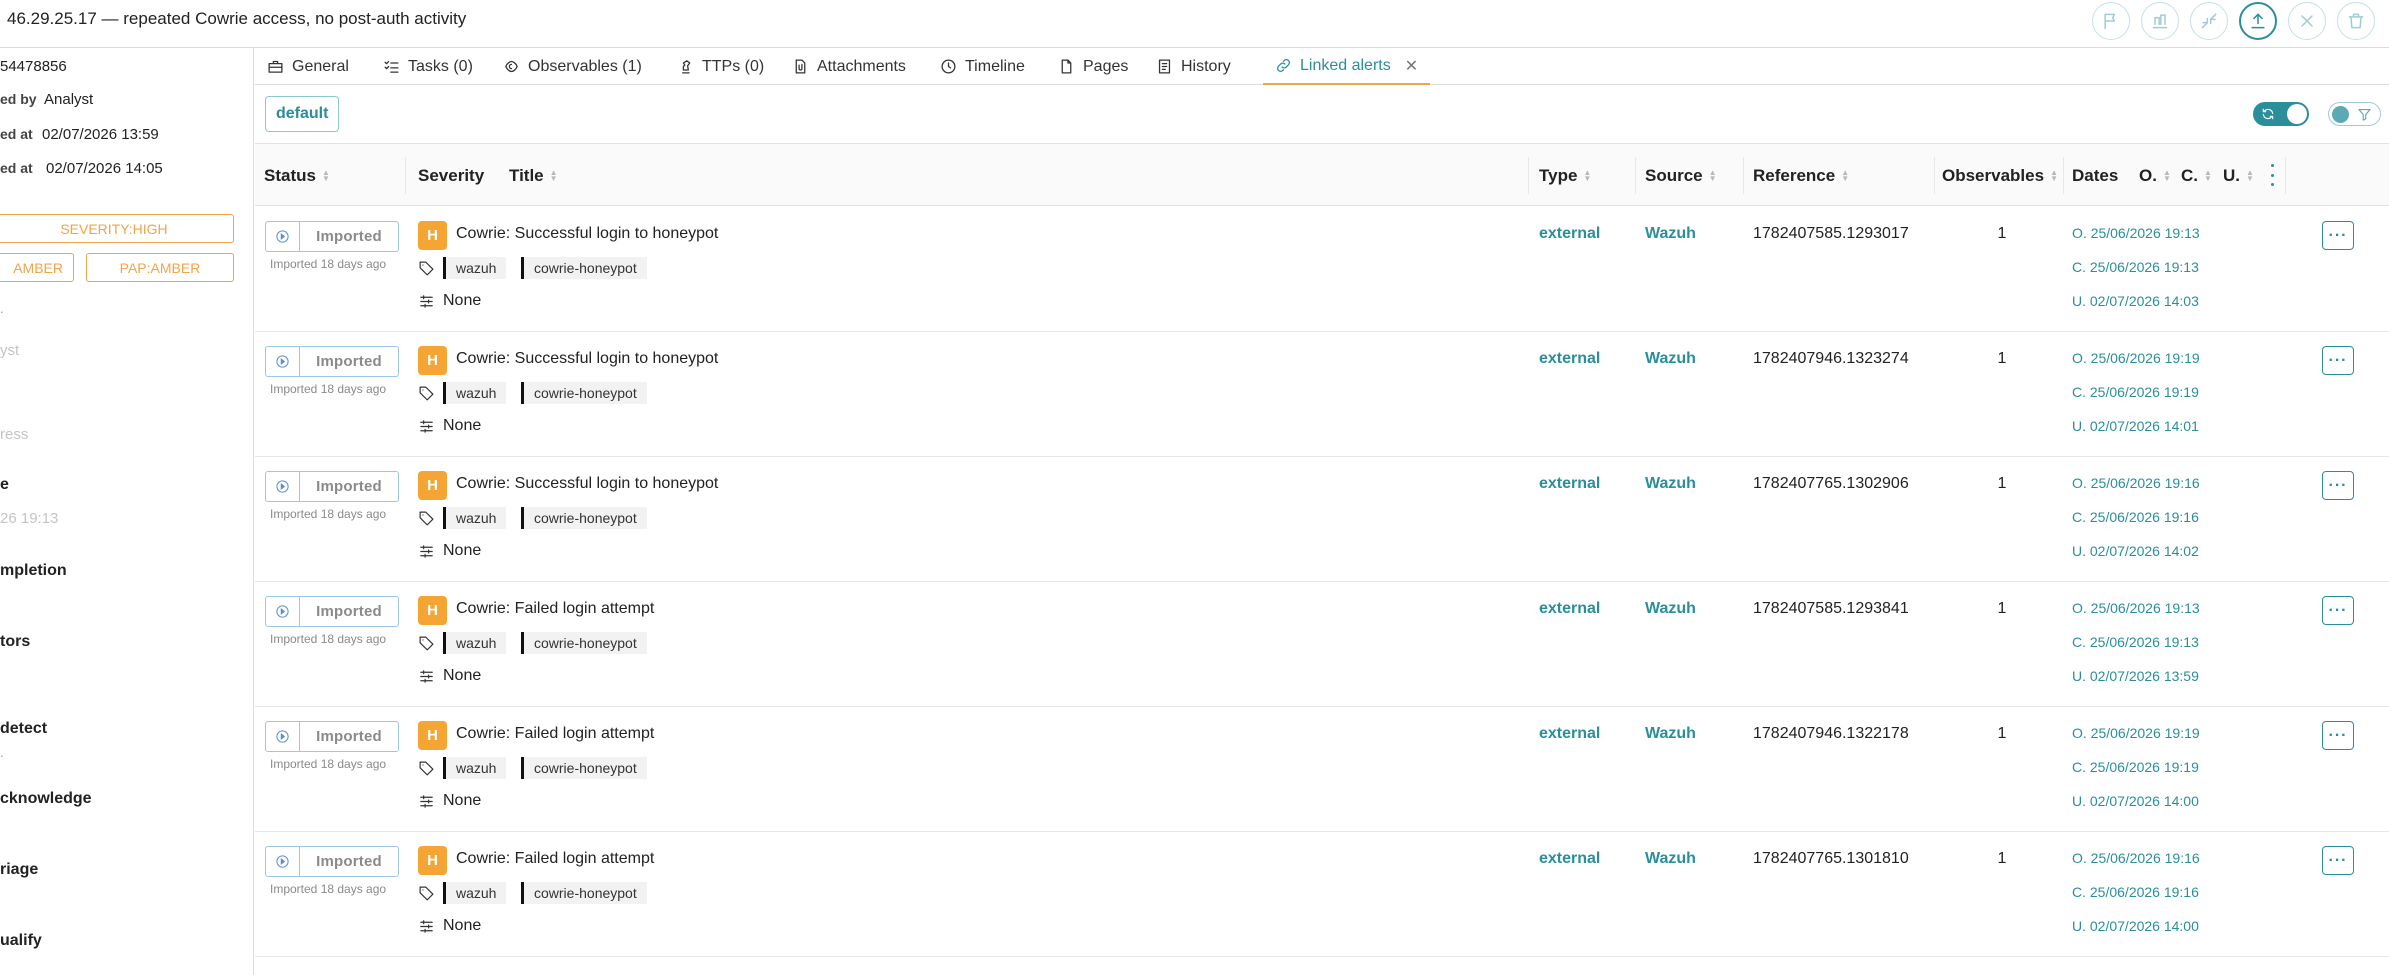  I want to click on address-field: ress, so click(14, 434).